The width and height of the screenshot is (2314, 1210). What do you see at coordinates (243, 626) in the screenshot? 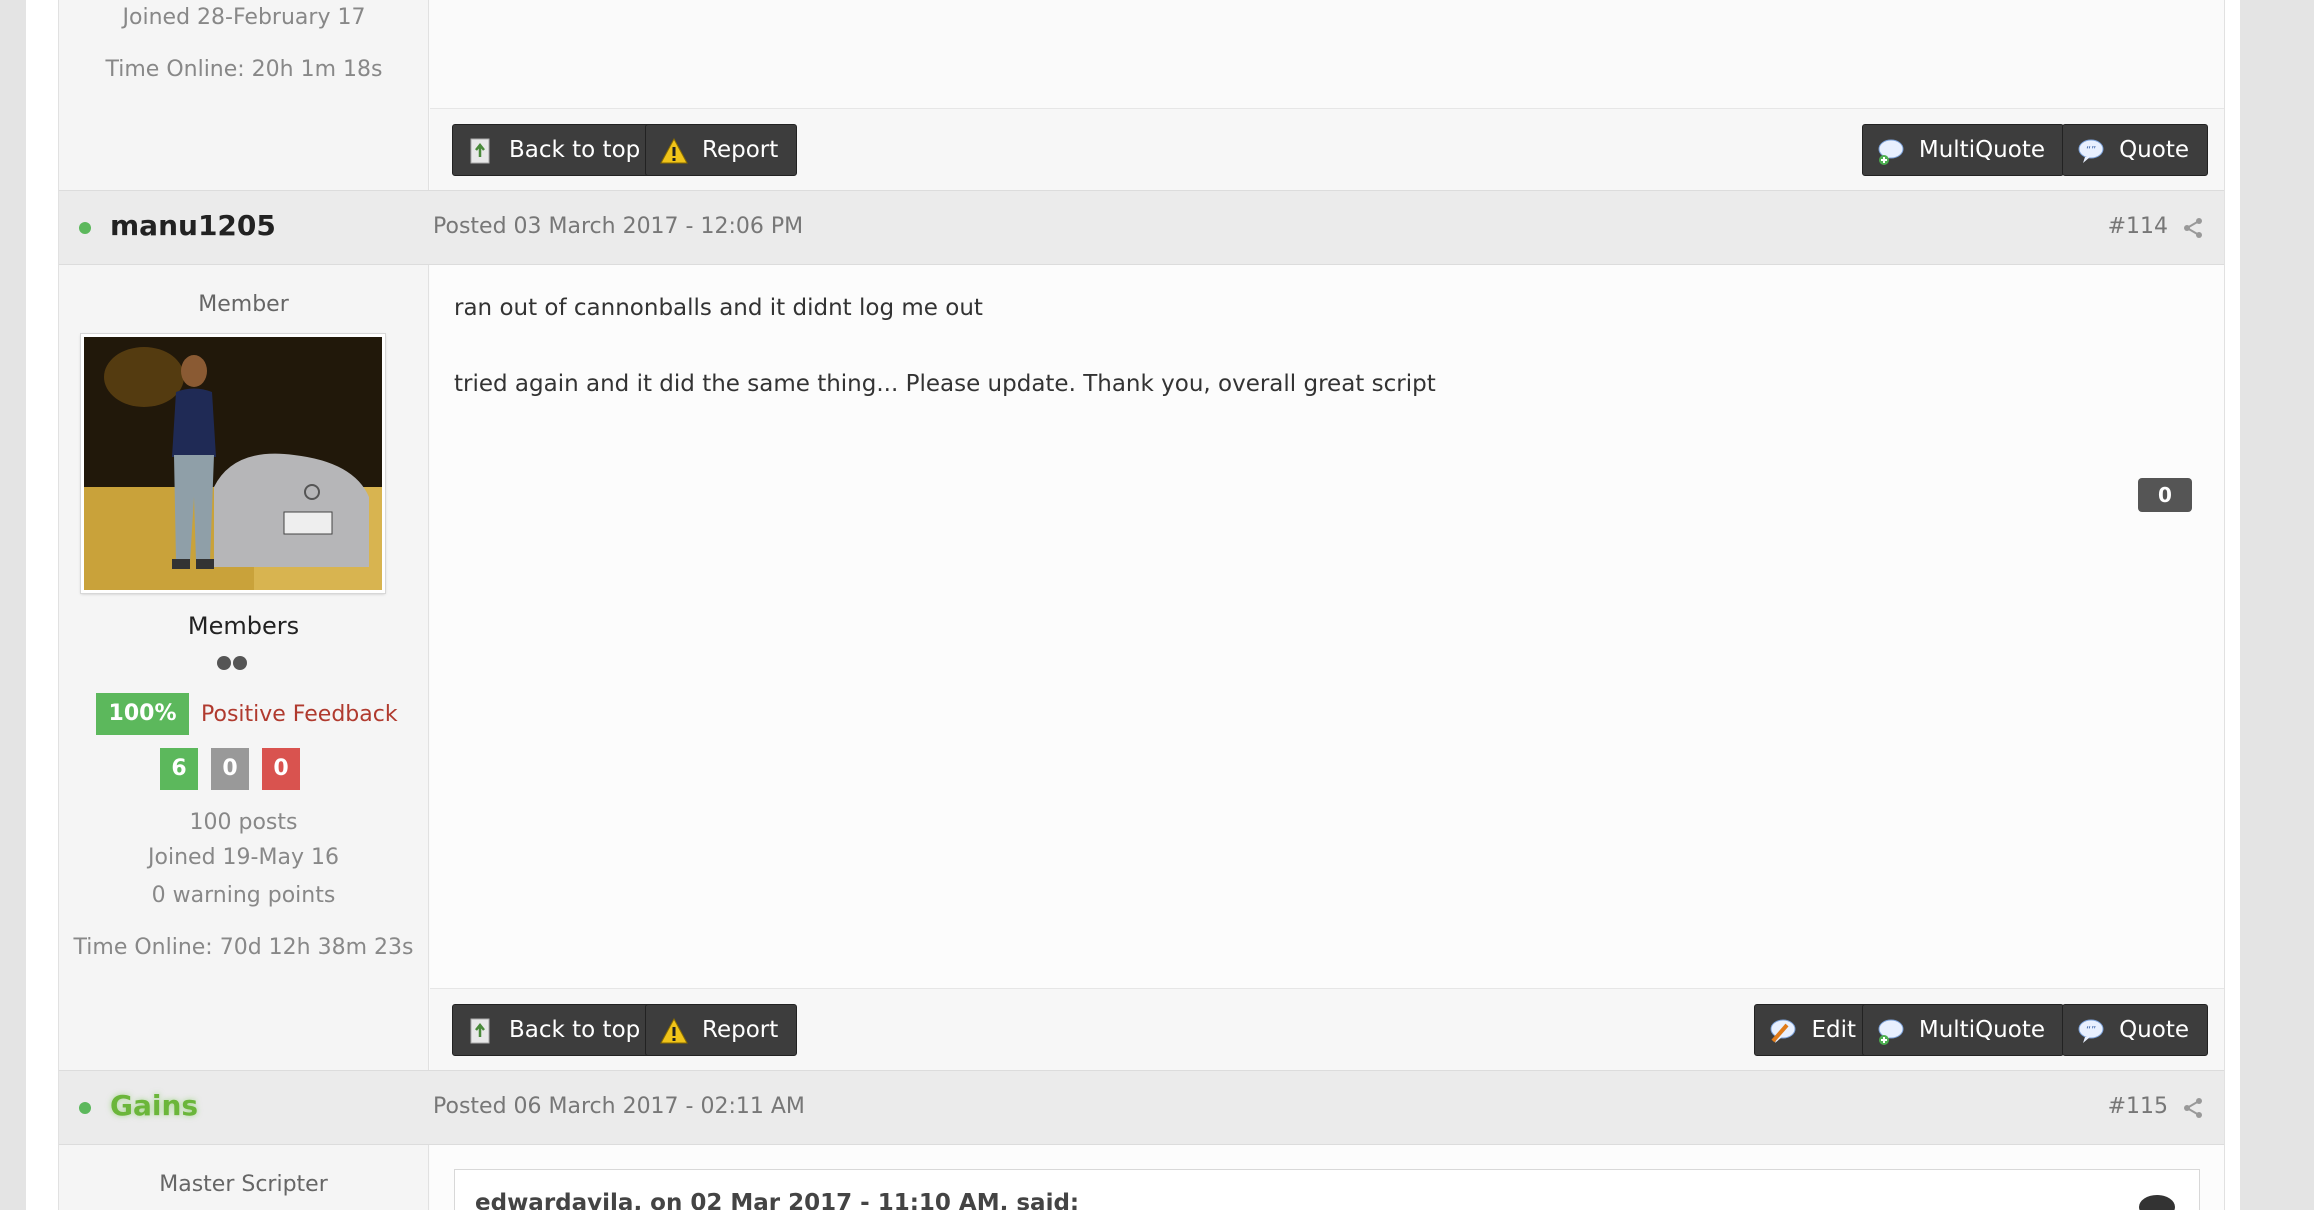
I see `member-group: Members` at bounding box center [243, 626].